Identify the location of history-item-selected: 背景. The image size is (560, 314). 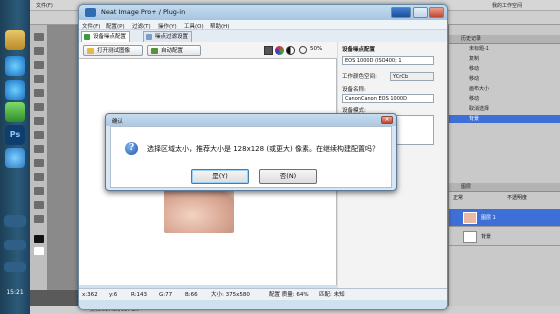
(504, 119).